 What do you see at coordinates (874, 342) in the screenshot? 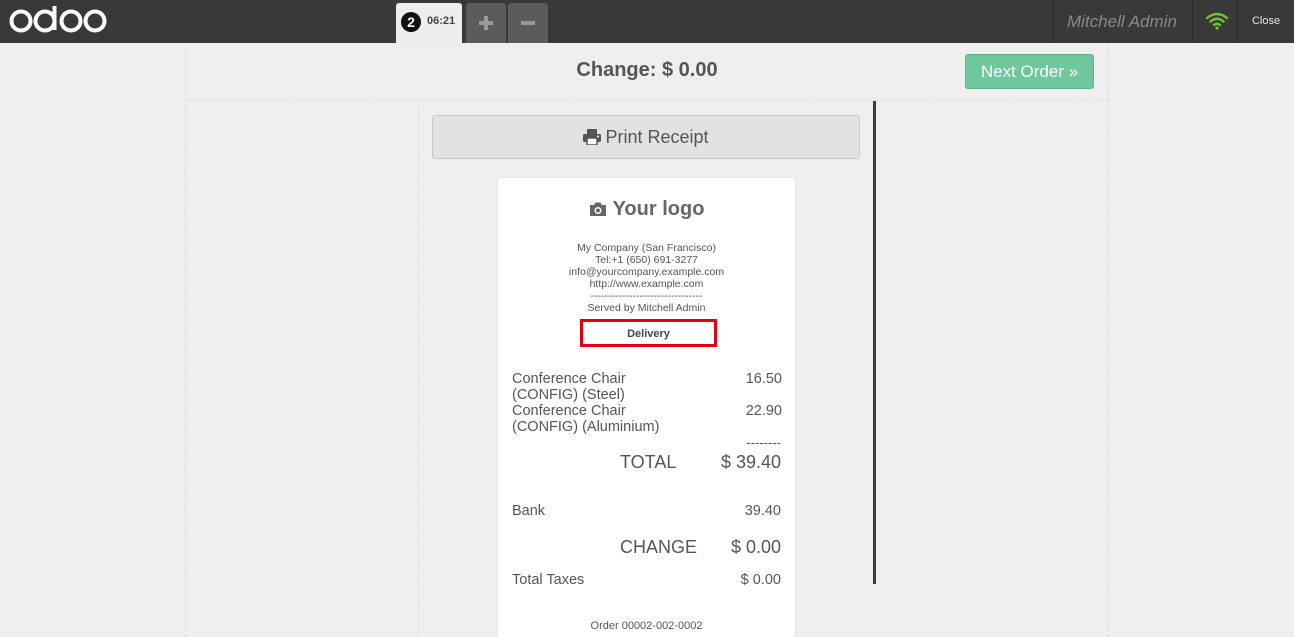
I see `scrollbar` at bounding box center [874, 342].